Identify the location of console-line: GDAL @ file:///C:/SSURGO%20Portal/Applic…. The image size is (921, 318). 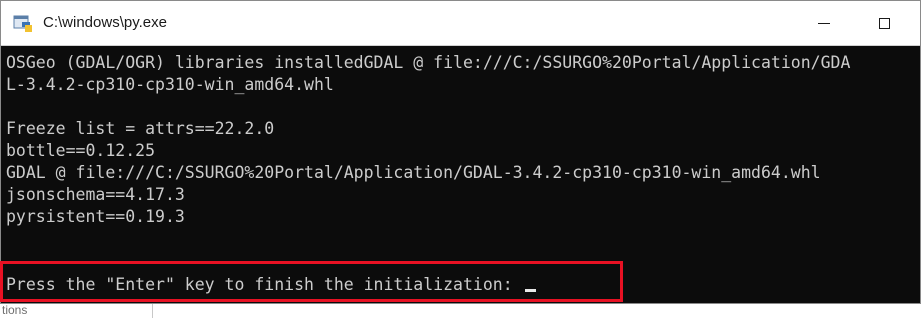
(413, 172).